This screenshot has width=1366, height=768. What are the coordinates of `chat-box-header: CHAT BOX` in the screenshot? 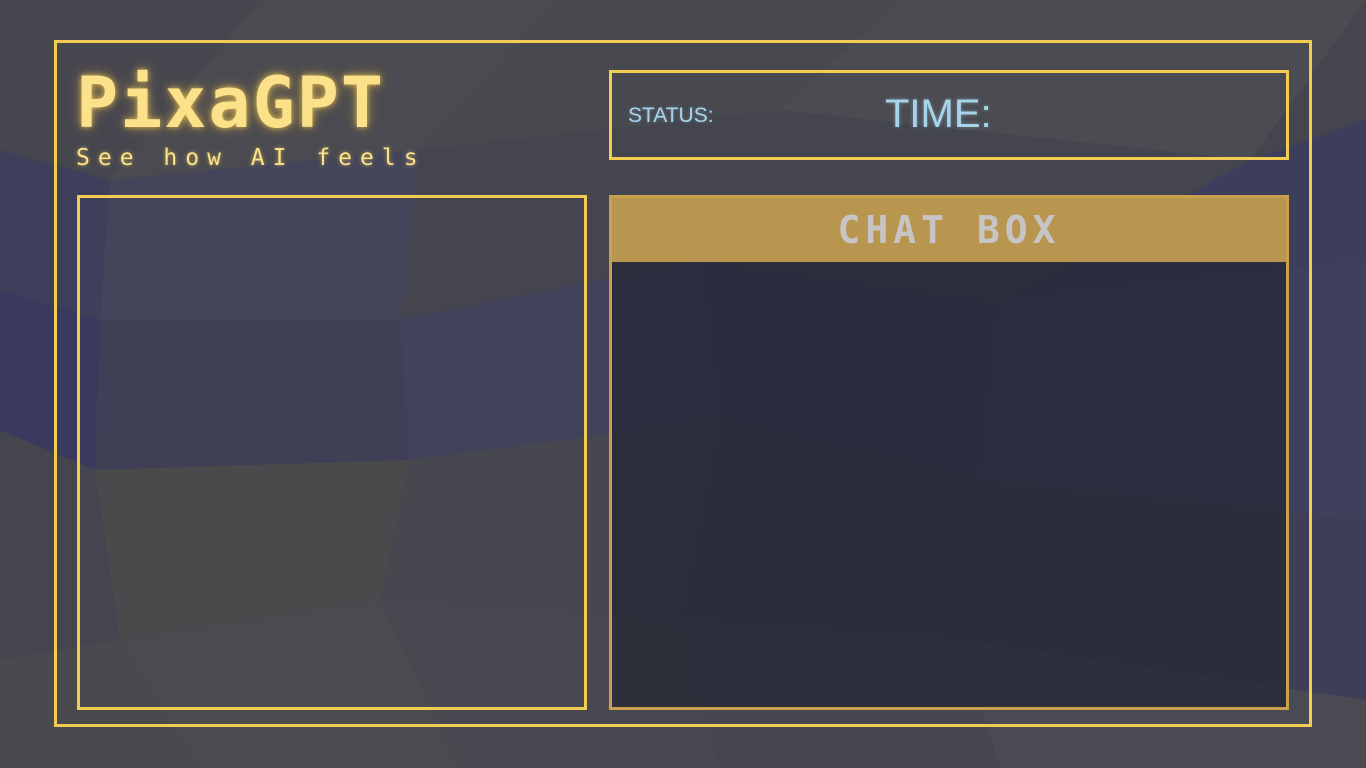 It's located at (949, 230).